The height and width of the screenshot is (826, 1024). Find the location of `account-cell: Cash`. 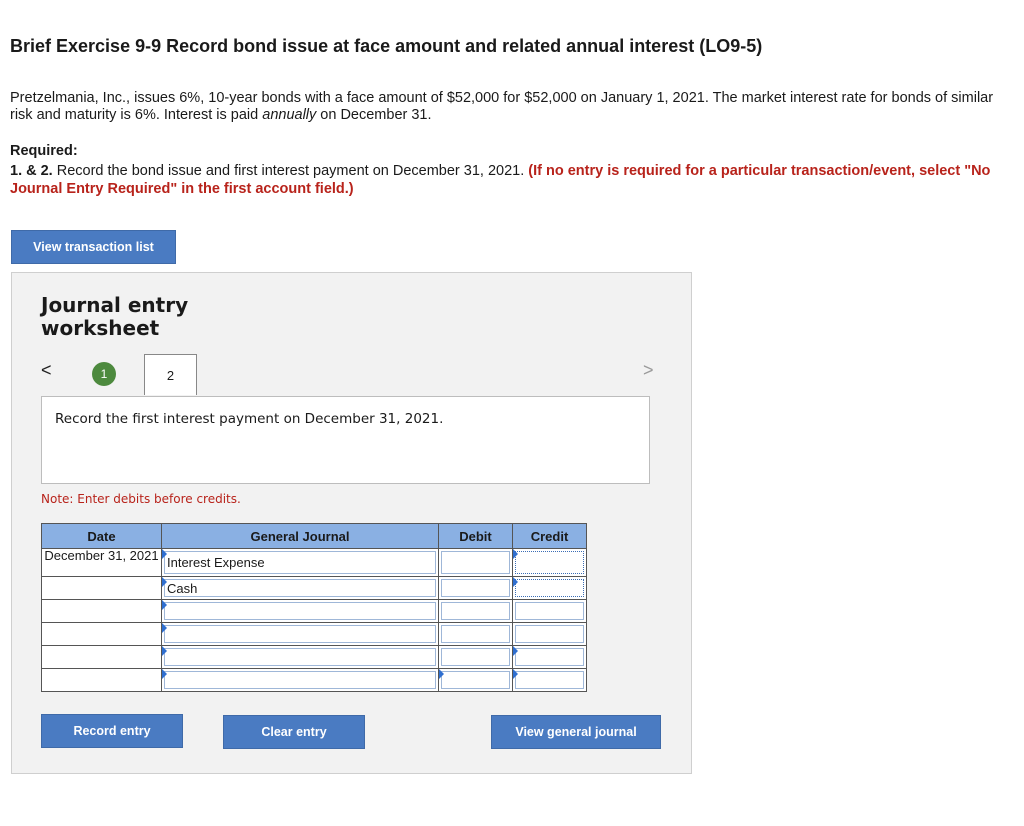

account-cell: Cash is located at coordinates (300, 588).